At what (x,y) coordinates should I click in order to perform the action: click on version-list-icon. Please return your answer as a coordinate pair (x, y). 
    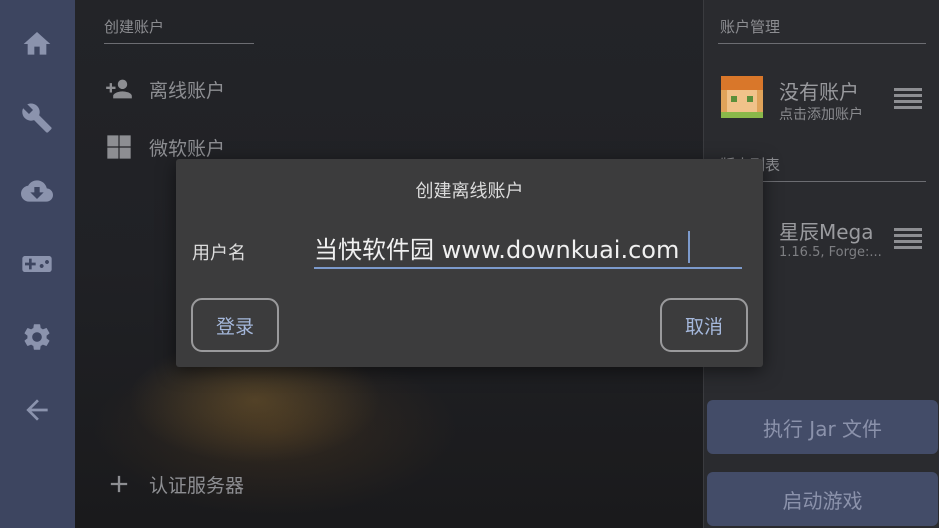
    Looking at the image, I should click on (908, 239).